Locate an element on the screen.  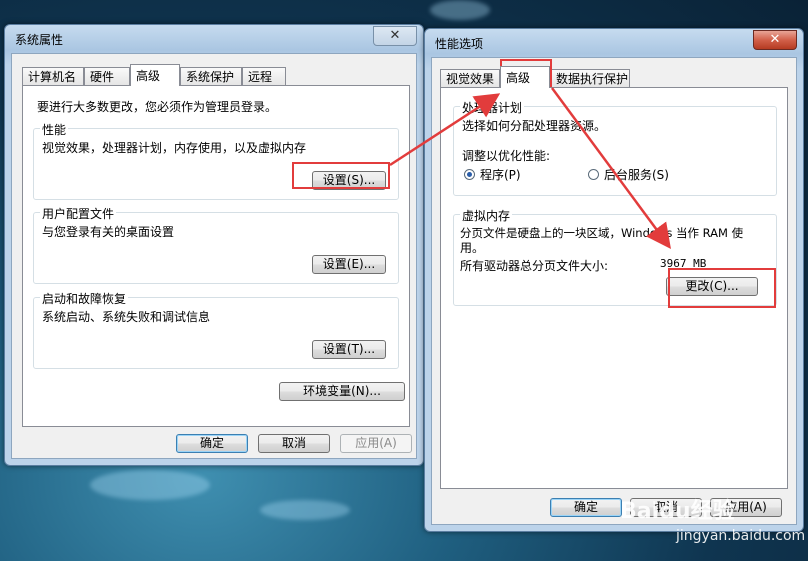
admin-note: 要进行大多数更改，您必须作为管理员登录。 is located at coordinates (157, 107).